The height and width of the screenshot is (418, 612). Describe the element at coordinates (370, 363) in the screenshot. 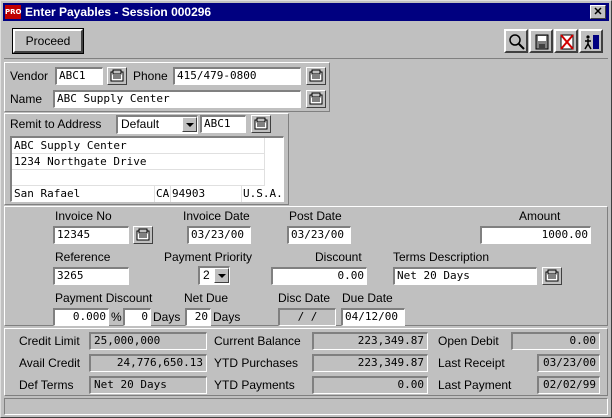

I see `ytd-purchases-value: 223,349.87` at that location.